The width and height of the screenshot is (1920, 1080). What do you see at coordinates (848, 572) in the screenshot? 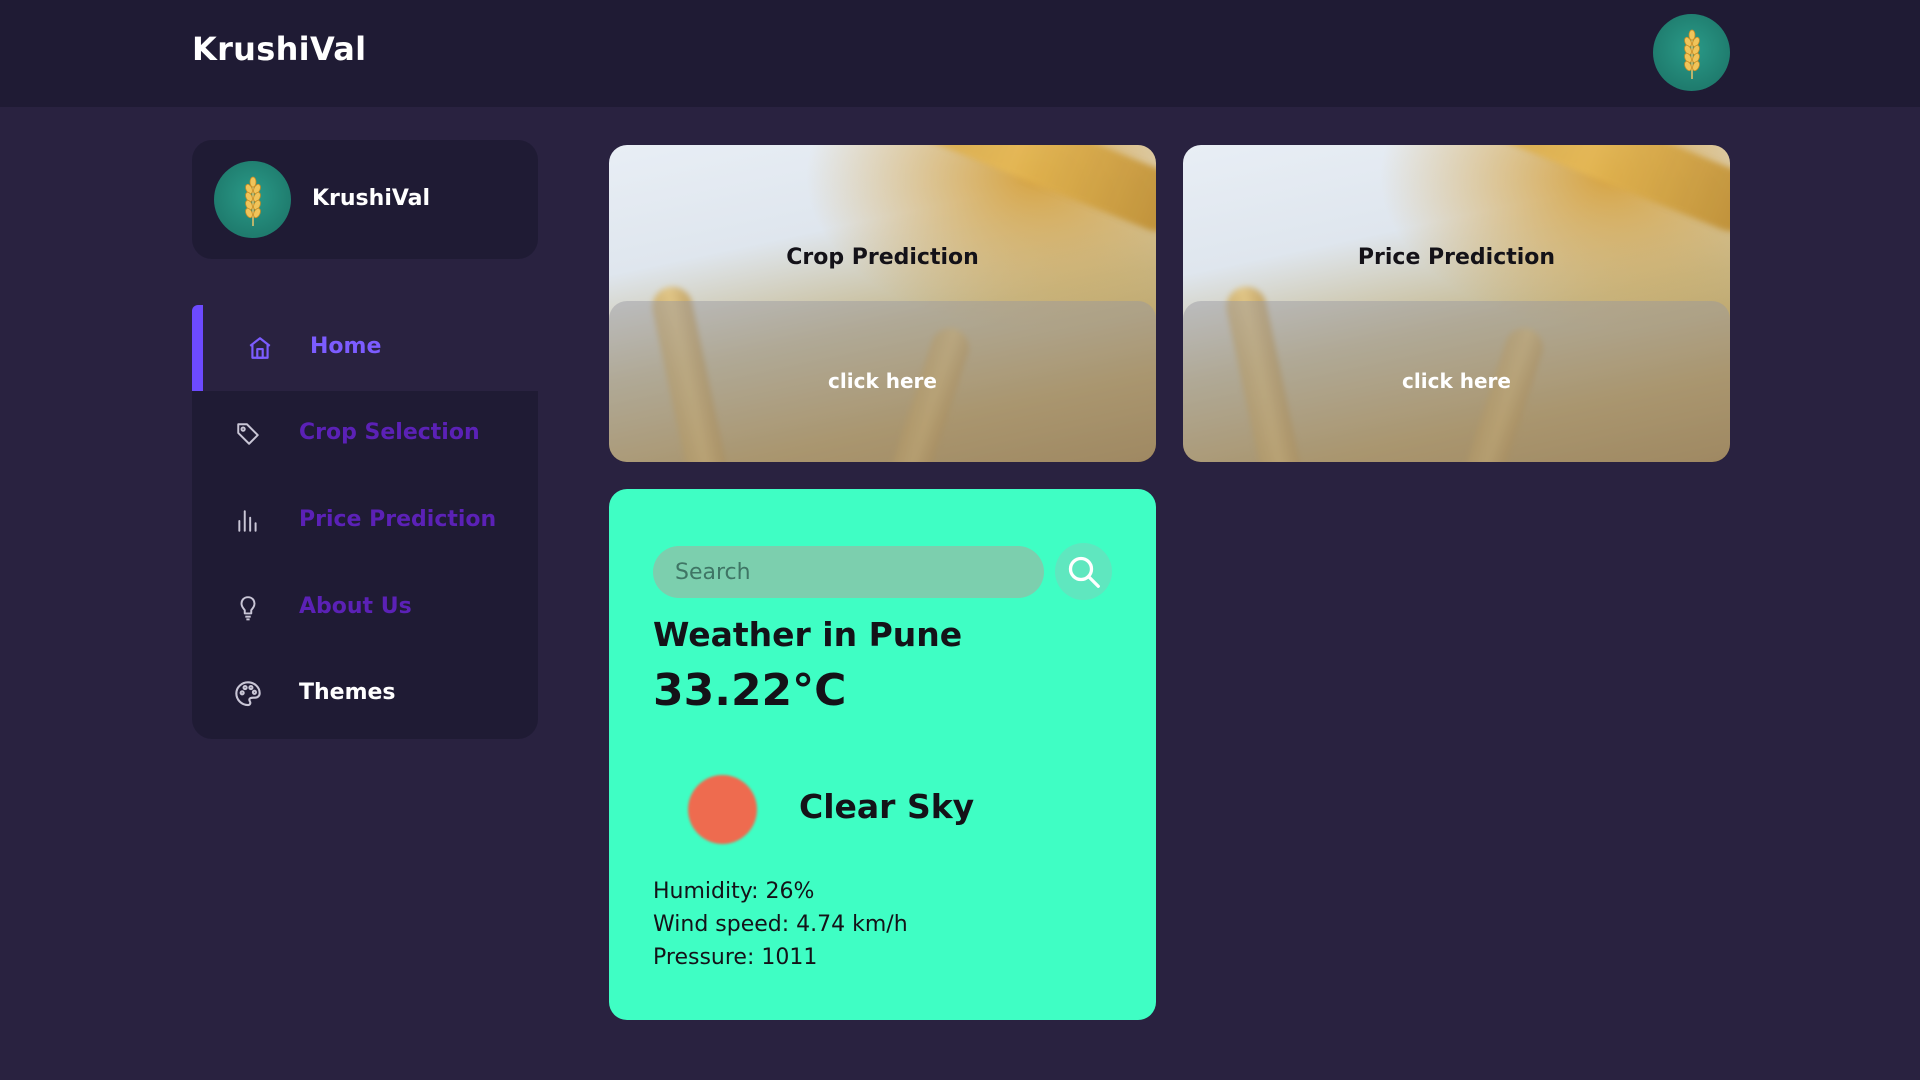
I see `city-search-input` at bounding box center [848, 572].